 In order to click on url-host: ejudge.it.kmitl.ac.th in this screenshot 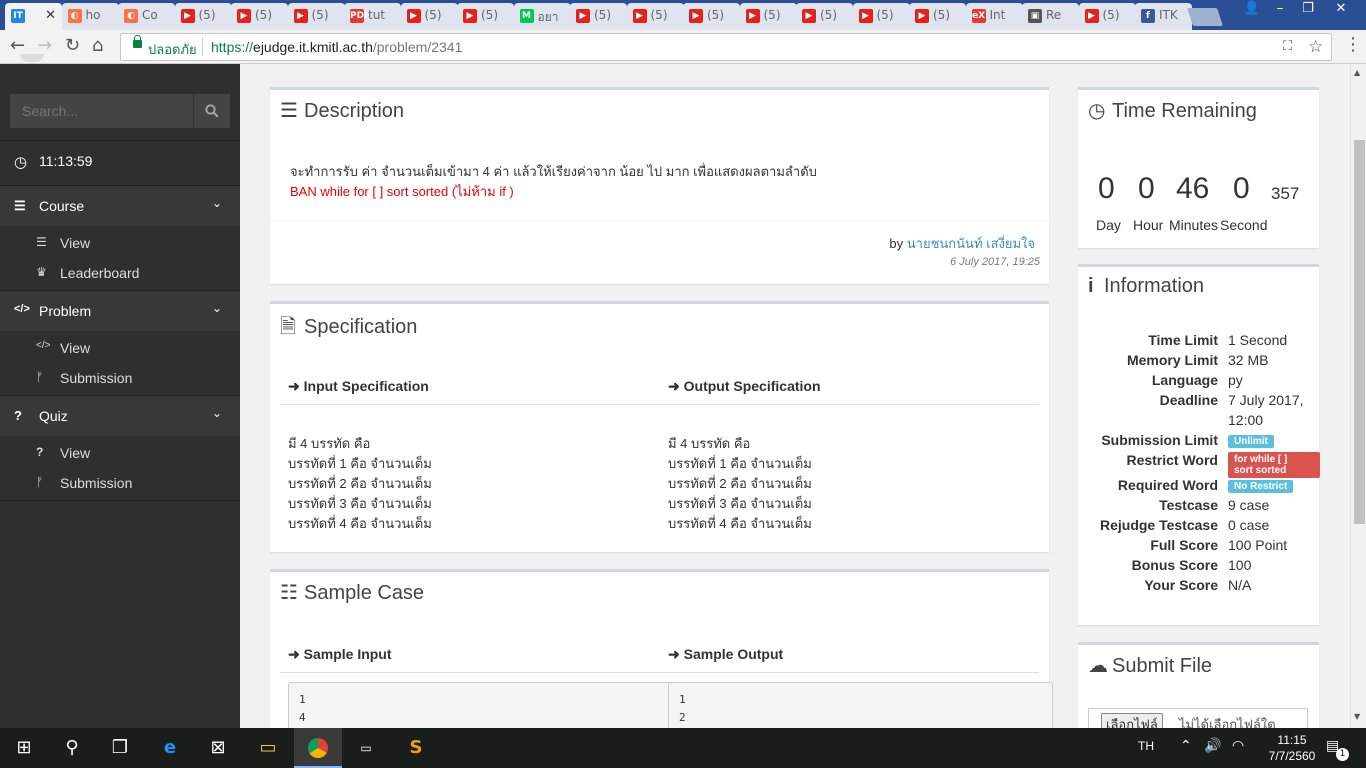, I will do `click(313, 47)`.